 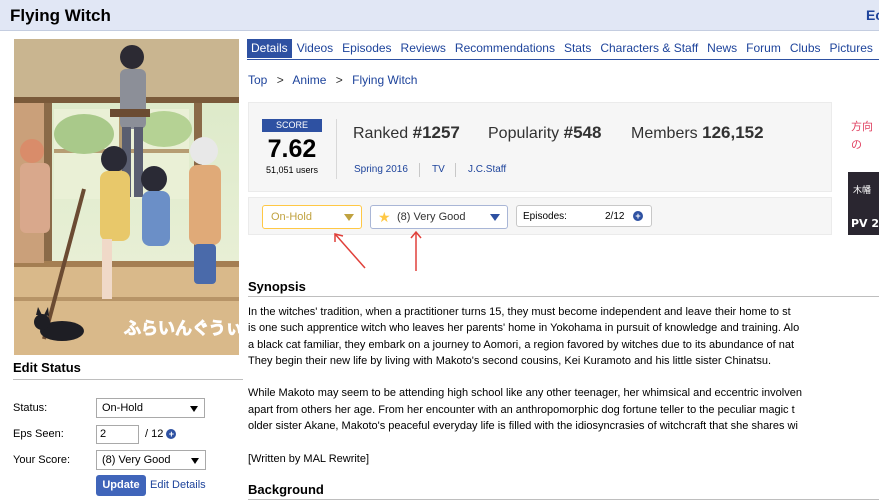 What do you see at coordinates (309, 80) in the screenshot?
I see `breadcrumb-anime: Anime` at bounding box center [309, 80].